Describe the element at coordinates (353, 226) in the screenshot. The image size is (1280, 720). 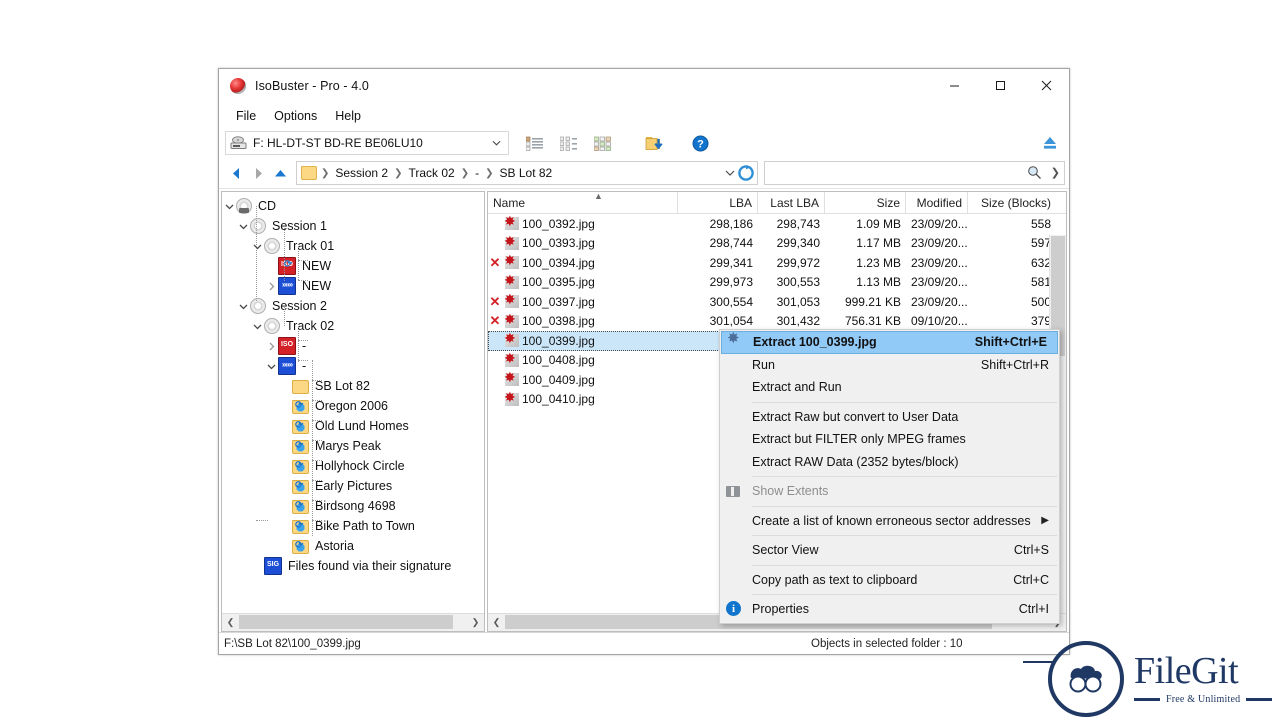
I see `tree-node: Session 1` at that location.